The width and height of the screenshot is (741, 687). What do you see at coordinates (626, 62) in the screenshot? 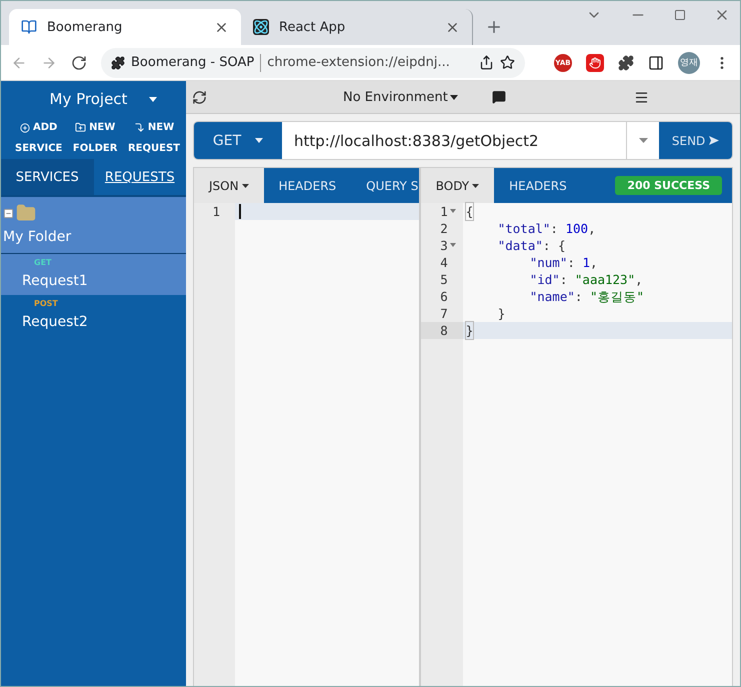
I see `extensions-icon` at bounding box center [626, 62].